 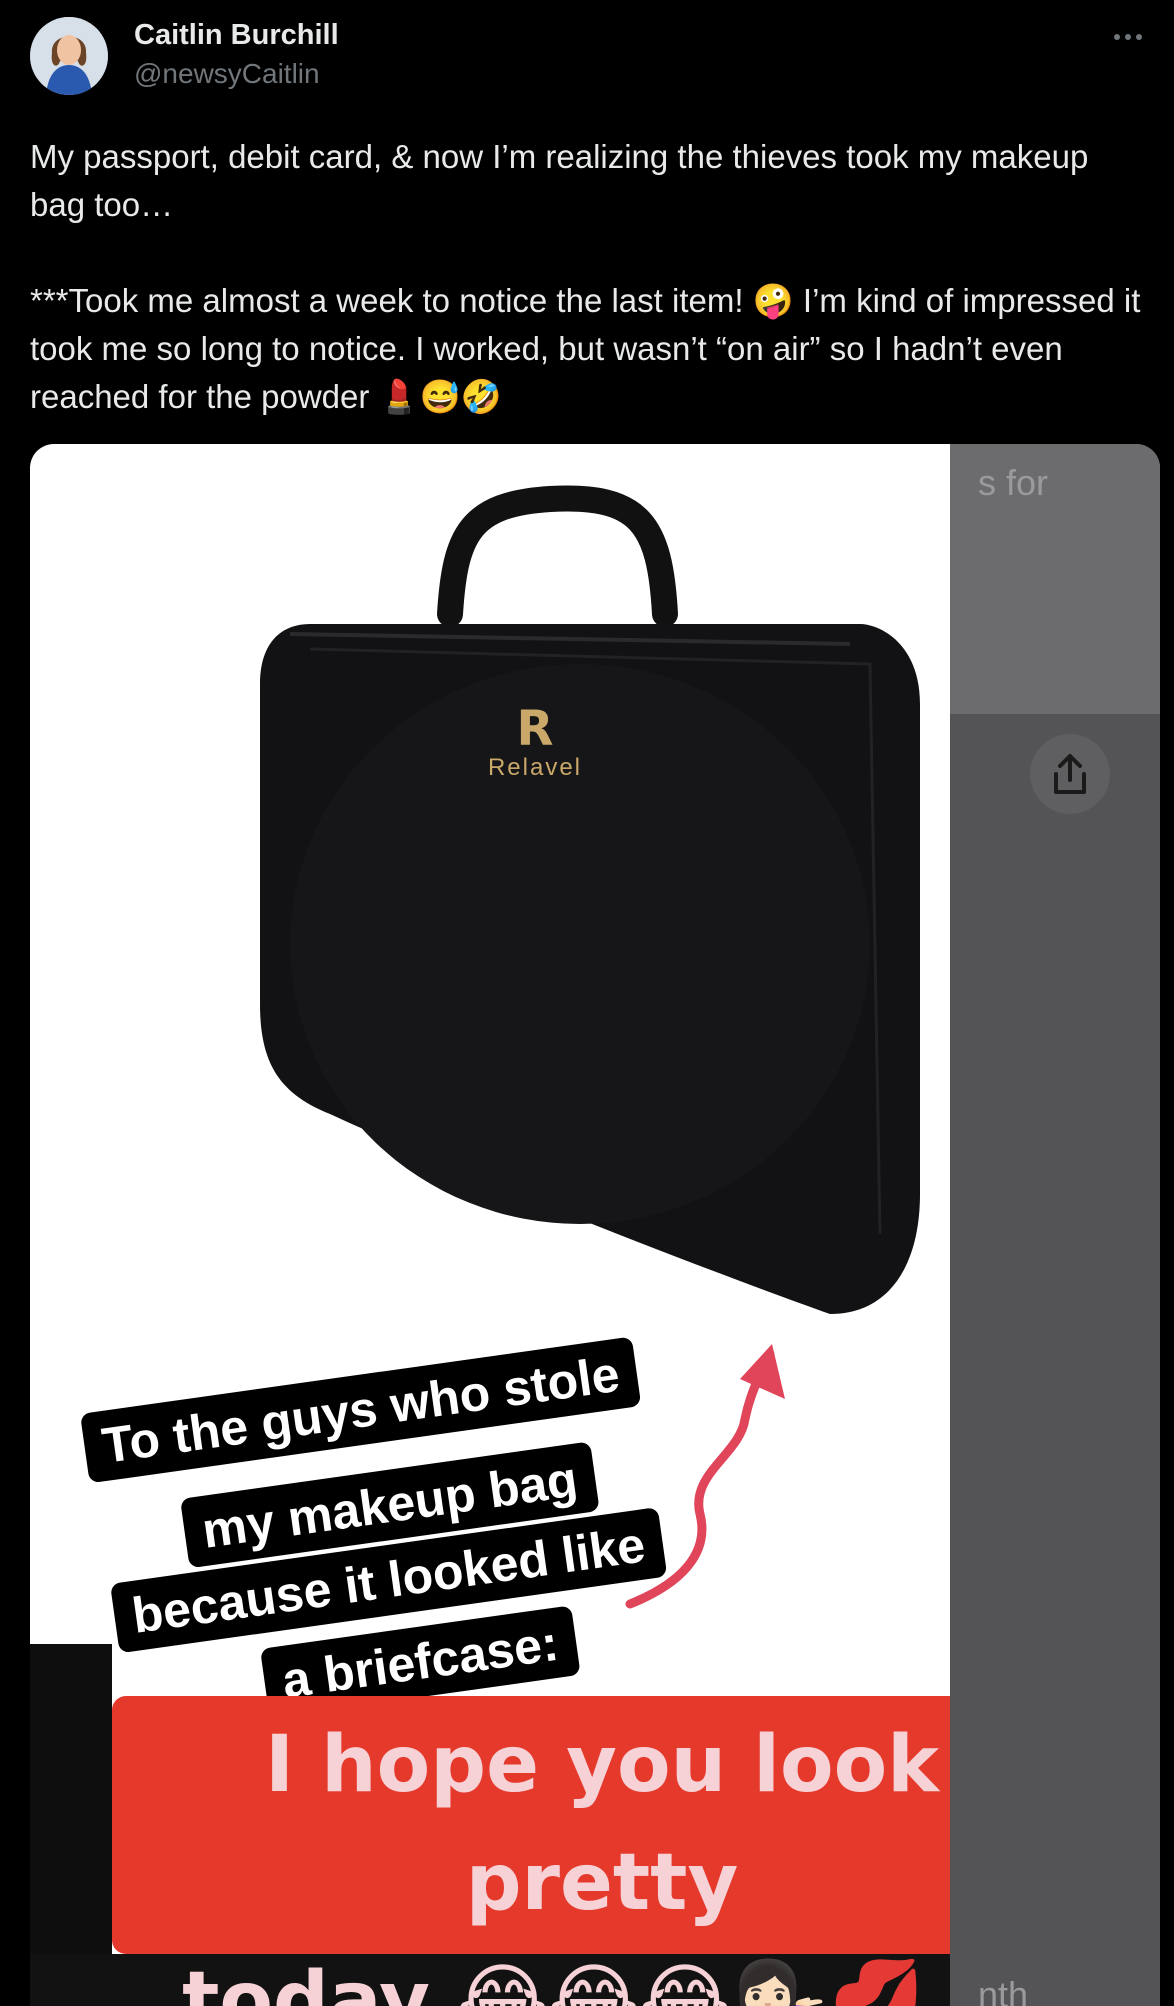 I want to click on adjacent-media-panel: s for nth, so click(x=1055, y=1225).